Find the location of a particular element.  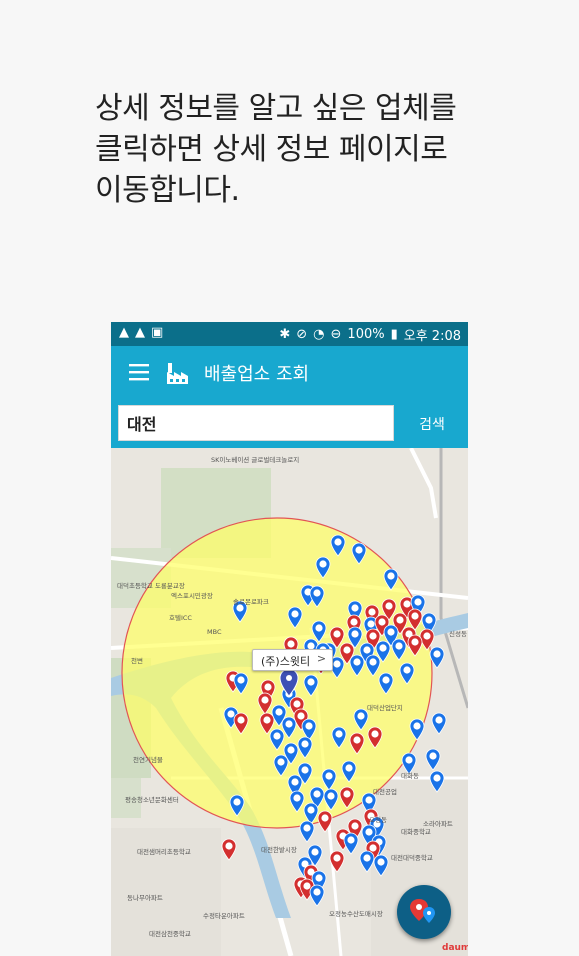

place-label: 소라아파트 is located at coordinates (438, 823).